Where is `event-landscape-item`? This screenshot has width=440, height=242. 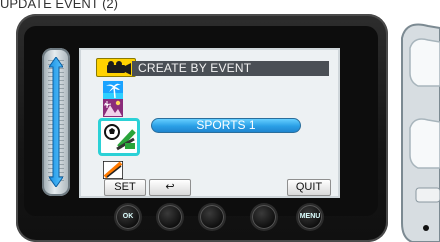 event-landscape-item is located at coordinates (113, 108).